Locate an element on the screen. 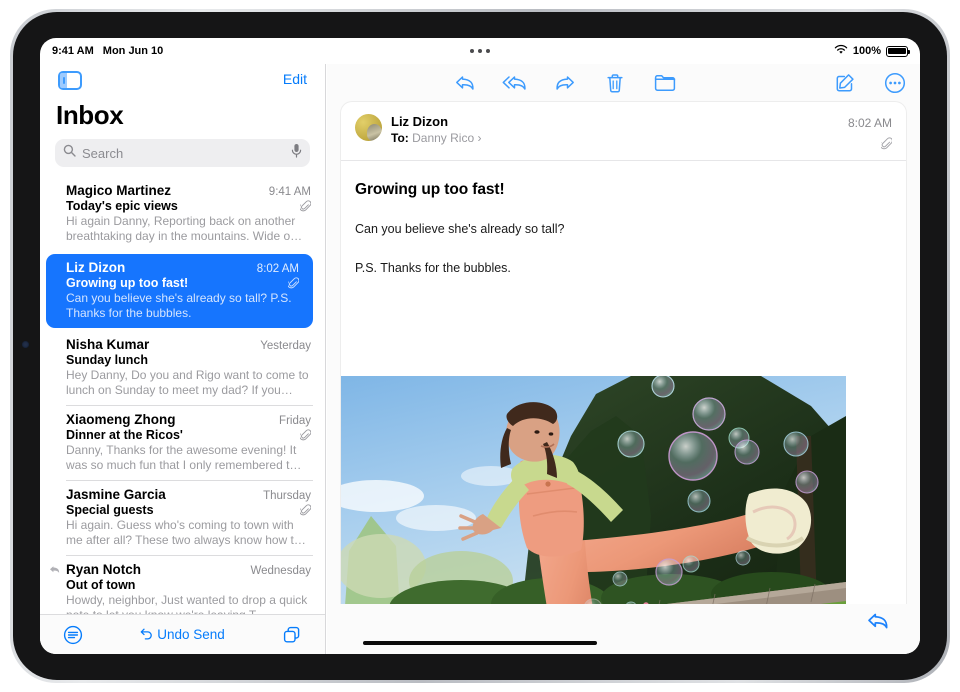 The width and height of the screenshot is (960, 692). message-date: 9:41 AM is located at coordinates (289, 192).